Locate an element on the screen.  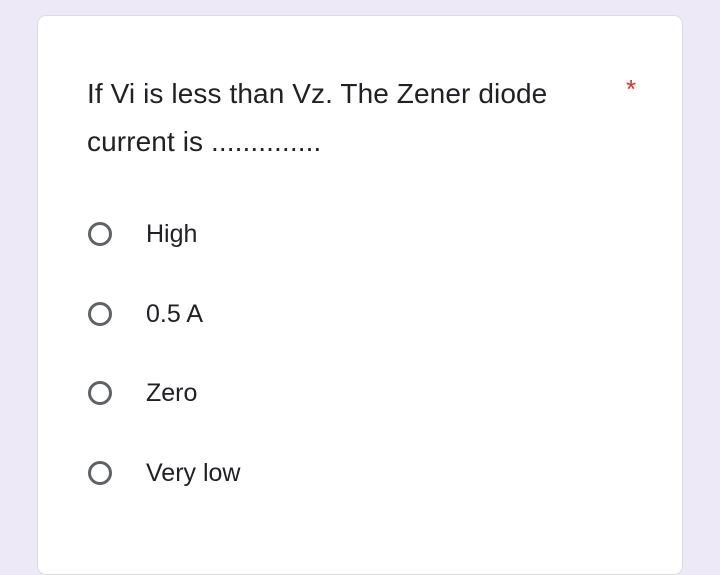
option-0-5-a: 0.5 A is located at coordinates (145, 314).